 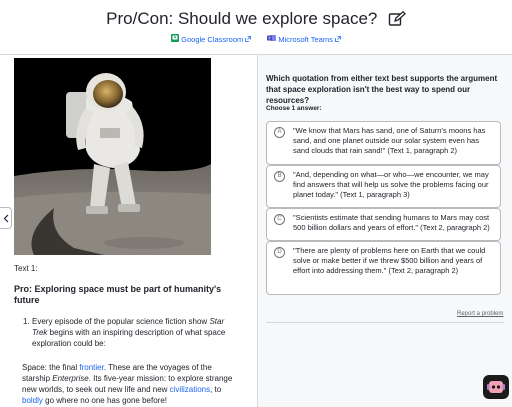 I want to click on page-title: Pro/Con: Should we explore space?, so click(x=242, y=18).